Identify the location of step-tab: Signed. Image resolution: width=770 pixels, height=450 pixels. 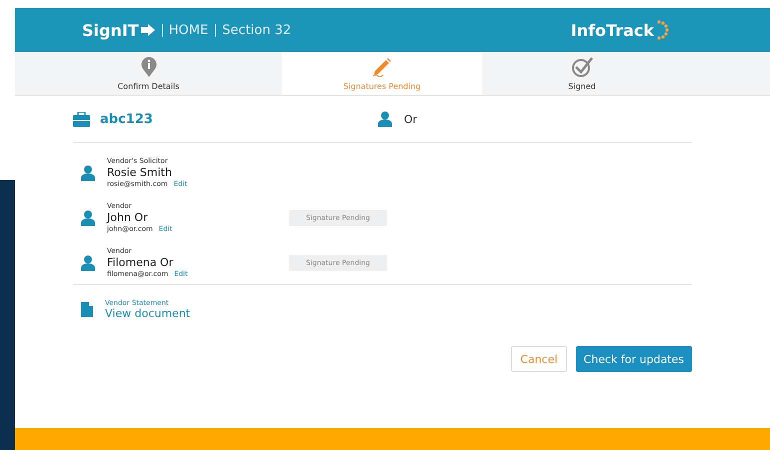
(582, 73).